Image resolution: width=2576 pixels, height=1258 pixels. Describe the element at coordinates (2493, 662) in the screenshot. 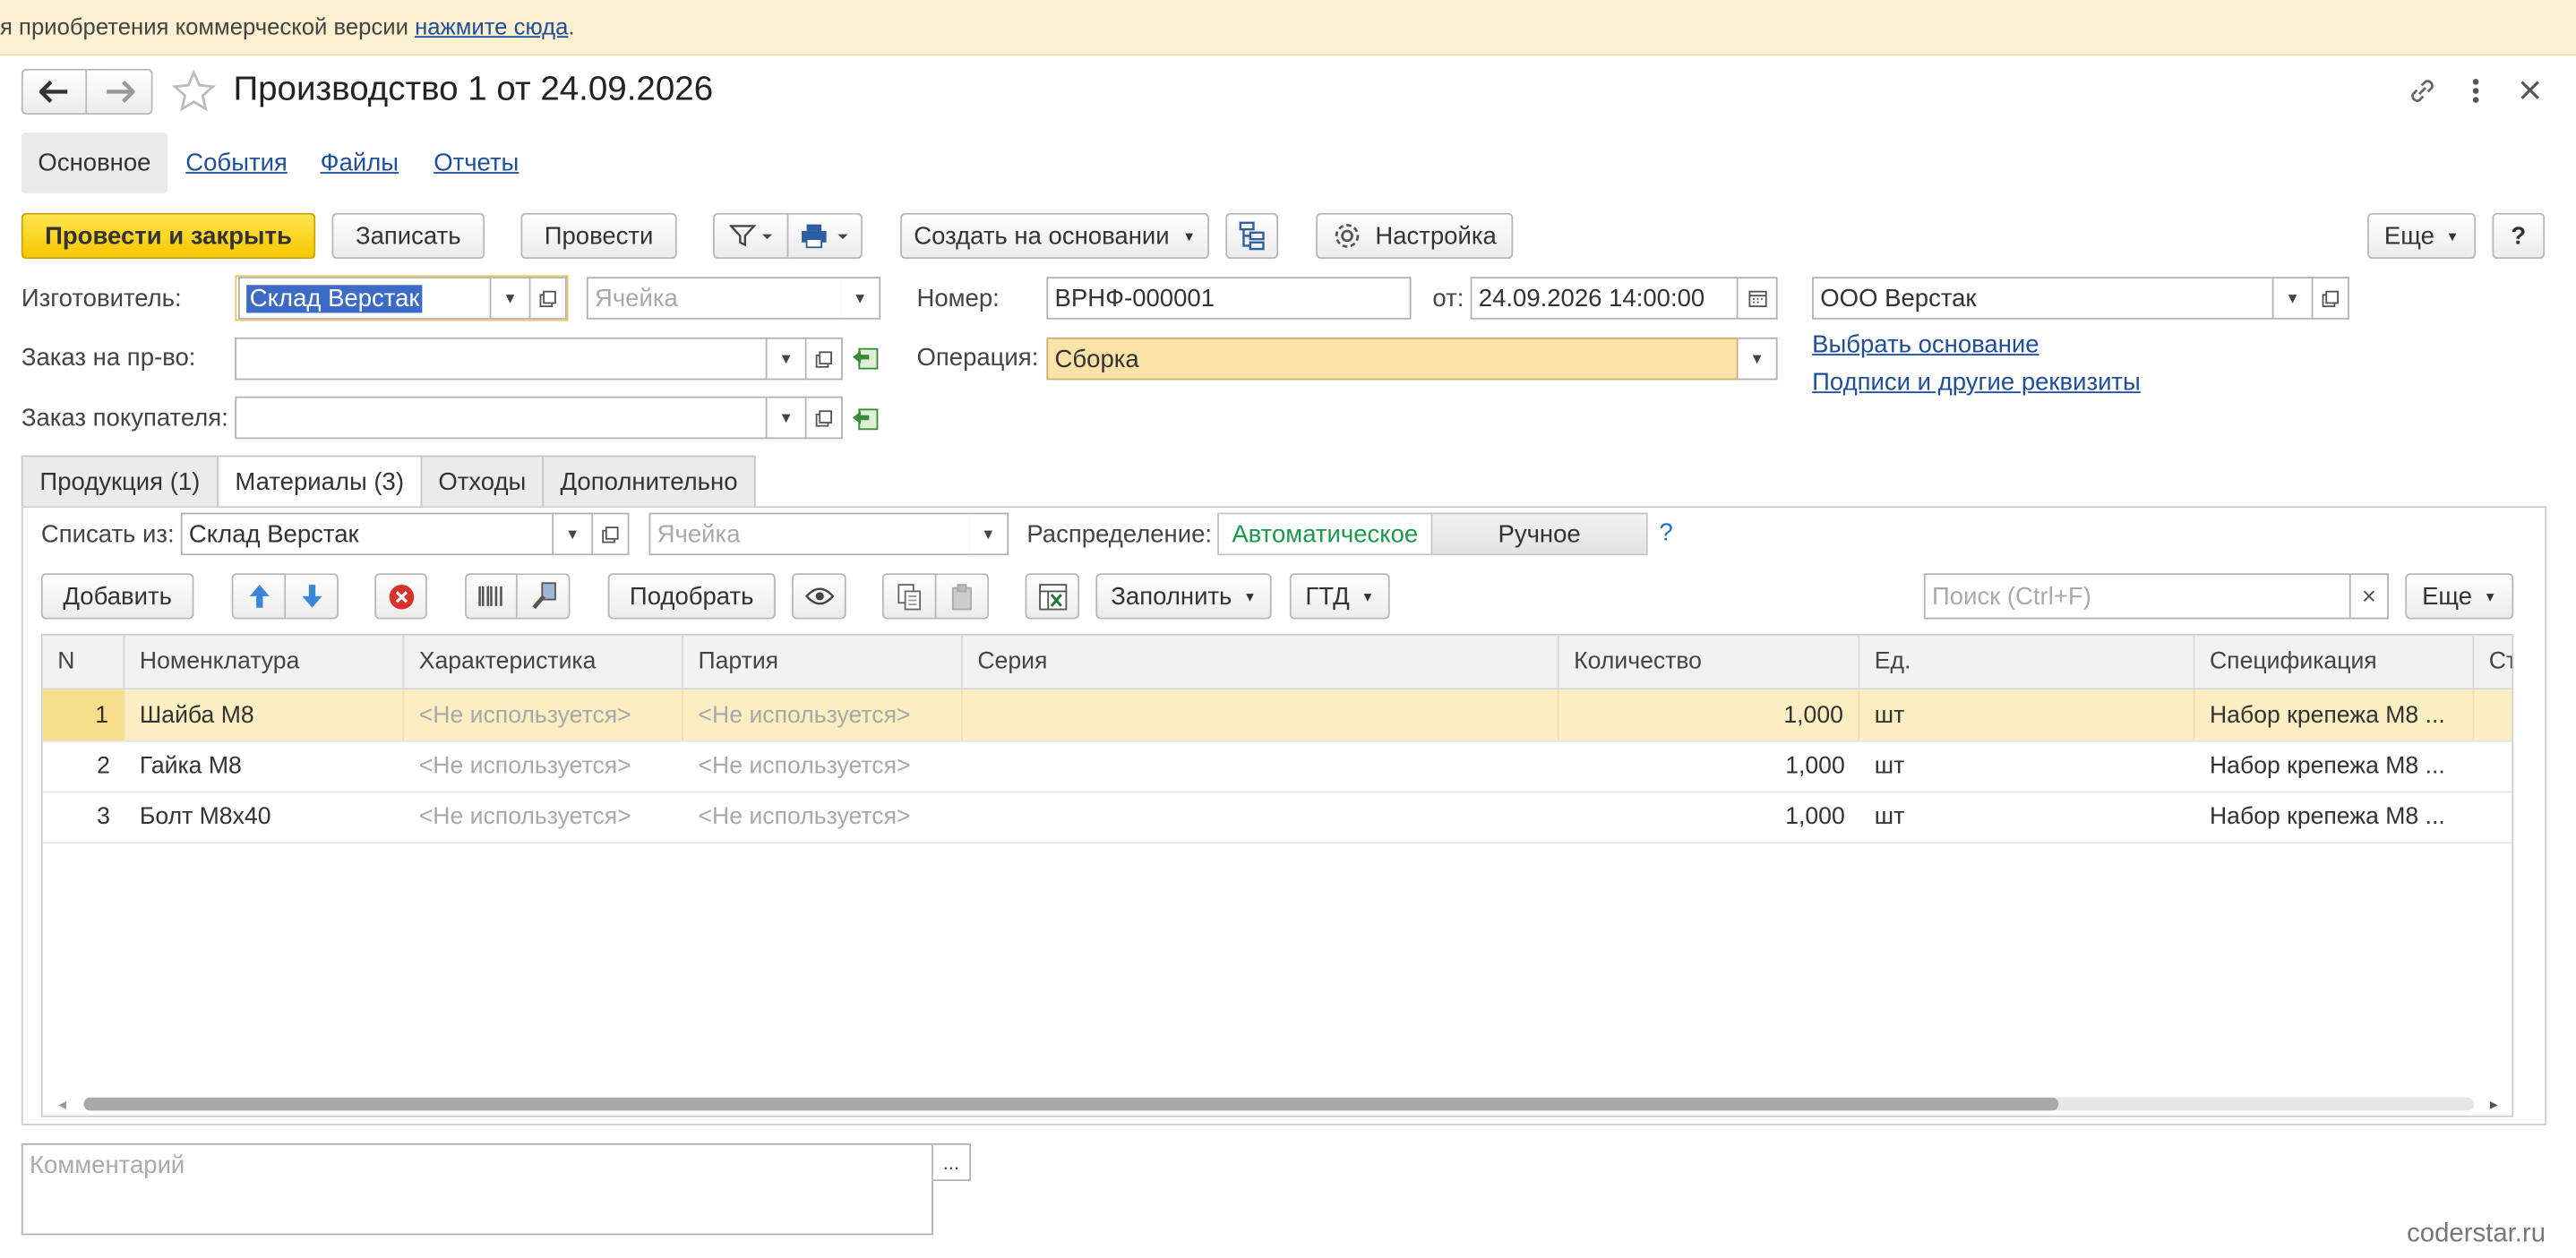

I see `column-header: Ст` at that location.